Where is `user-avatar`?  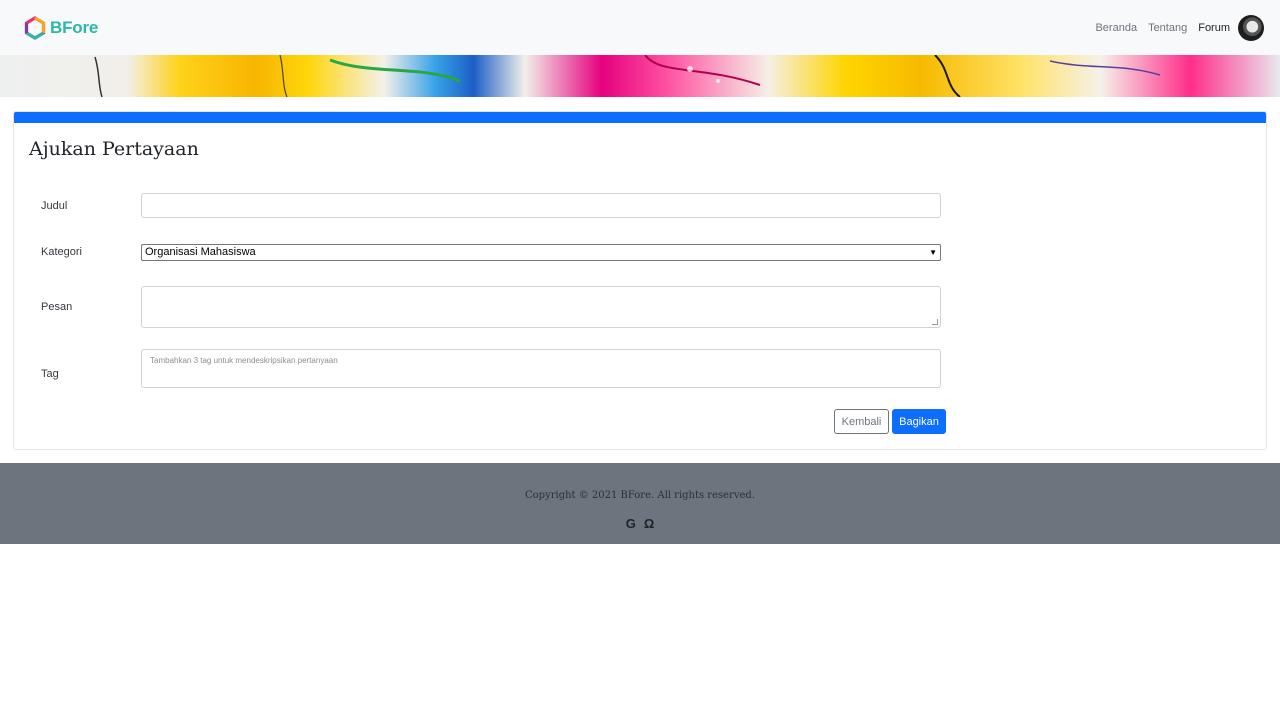
user-avatar is located at coordinates (1251, 27).